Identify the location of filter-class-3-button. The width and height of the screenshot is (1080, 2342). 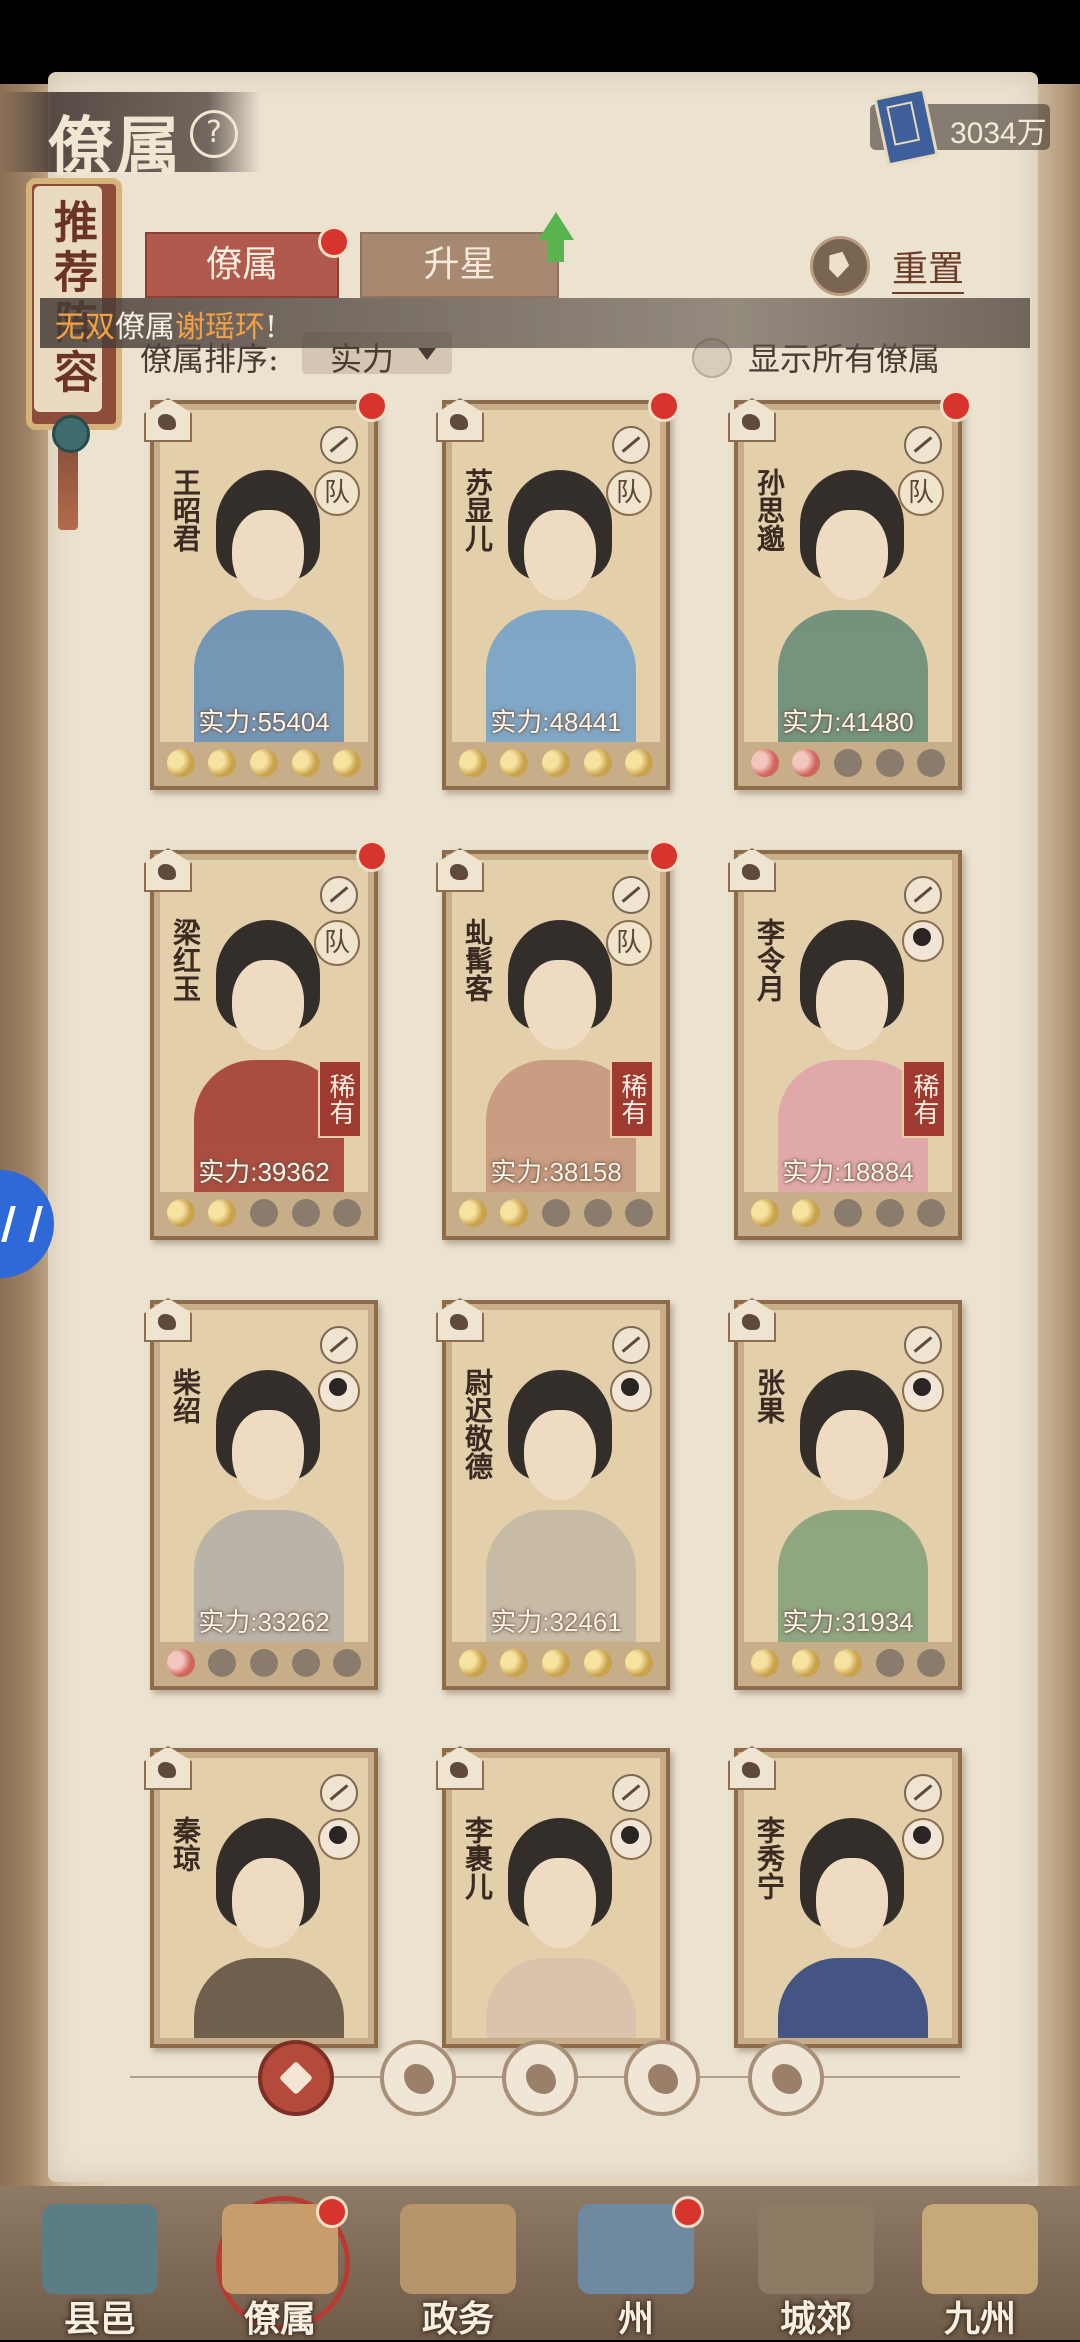
(662, 2078).